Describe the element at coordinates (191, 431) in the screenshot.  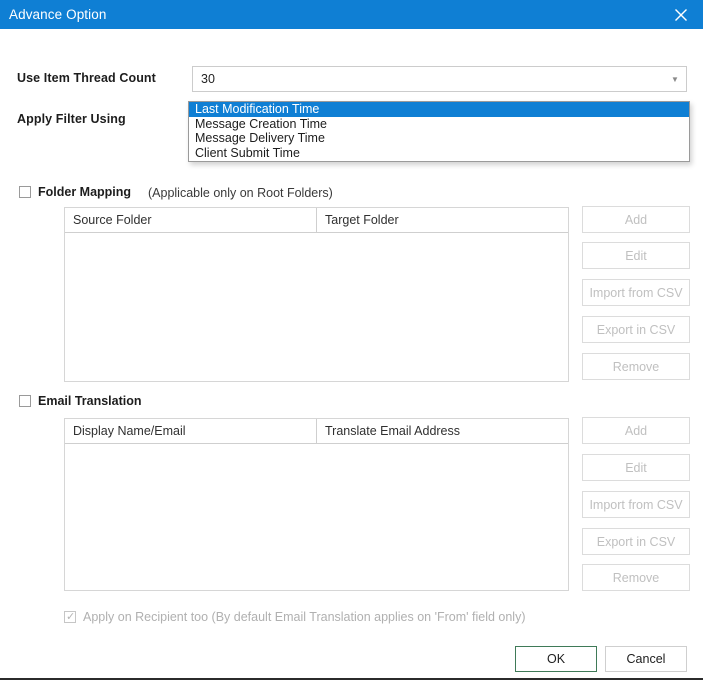
I see `column-header-display-name-email: Display Name/Email` at that location.